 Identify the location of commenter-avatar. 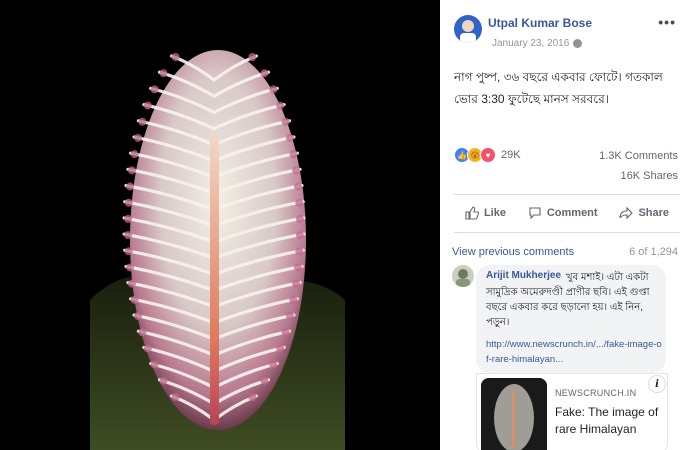
(463, 276).